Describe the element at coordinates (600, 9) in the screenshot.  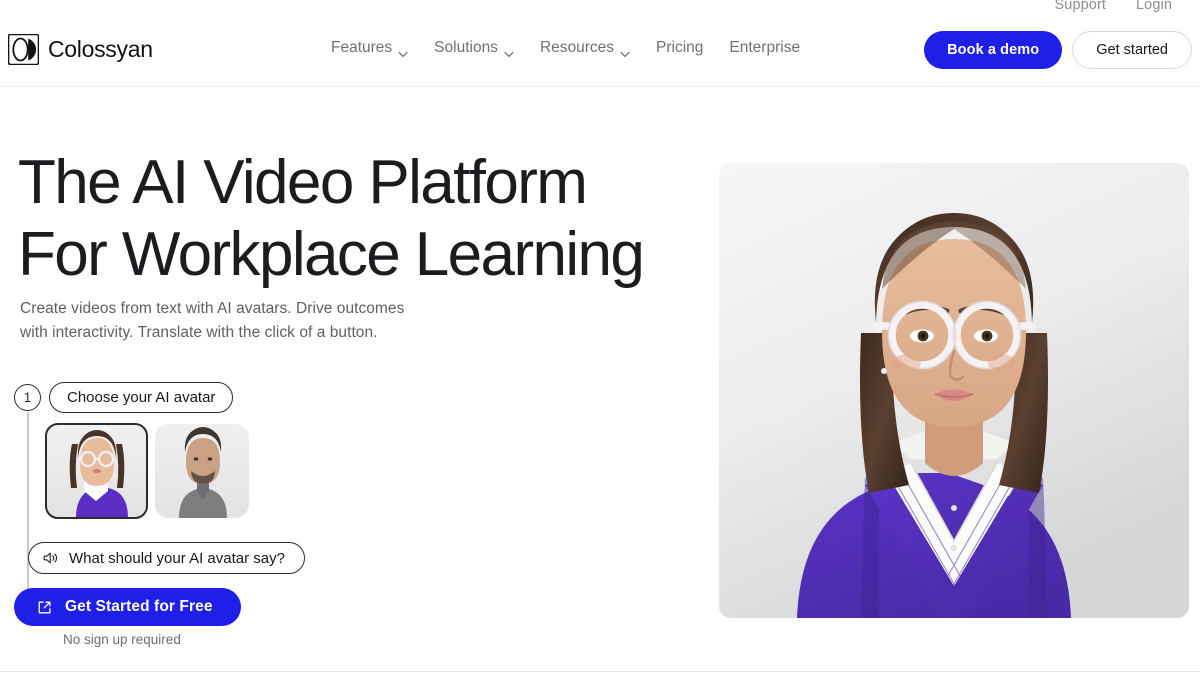
I see `utility-bar: Support Login` at that location.